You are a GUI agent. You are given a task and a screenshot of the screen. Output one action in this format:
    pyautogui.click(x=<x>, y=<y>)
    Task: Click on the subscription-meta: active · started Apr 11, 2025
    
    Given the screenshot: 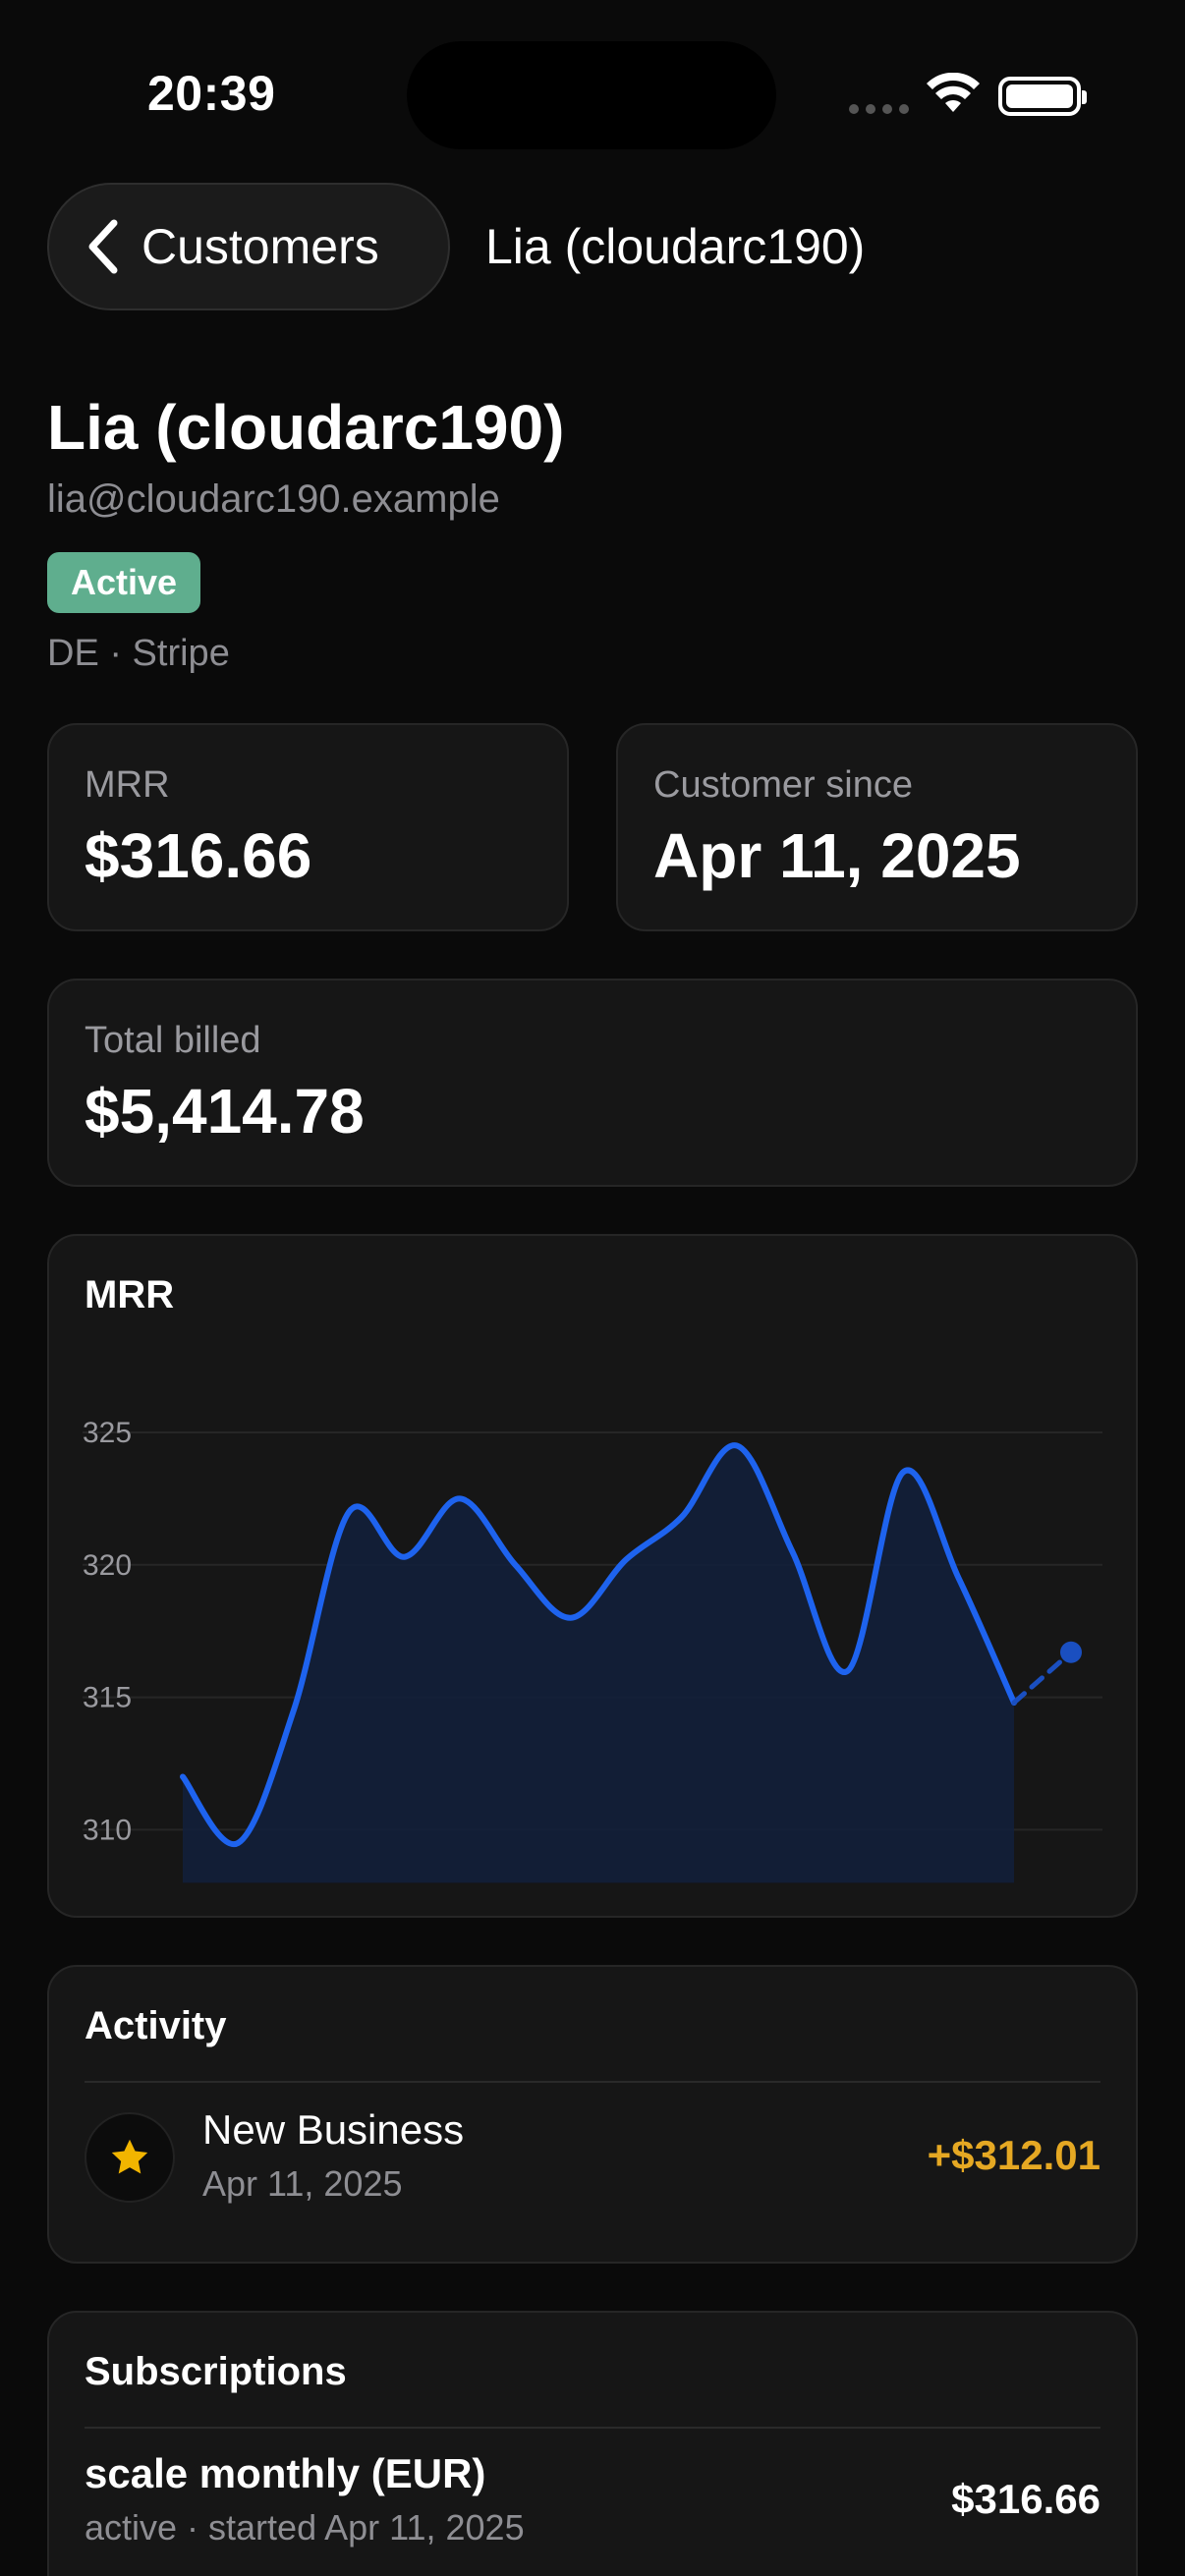 What is the action you would take?
    pyautogui.click(x=305, y=2527)
    